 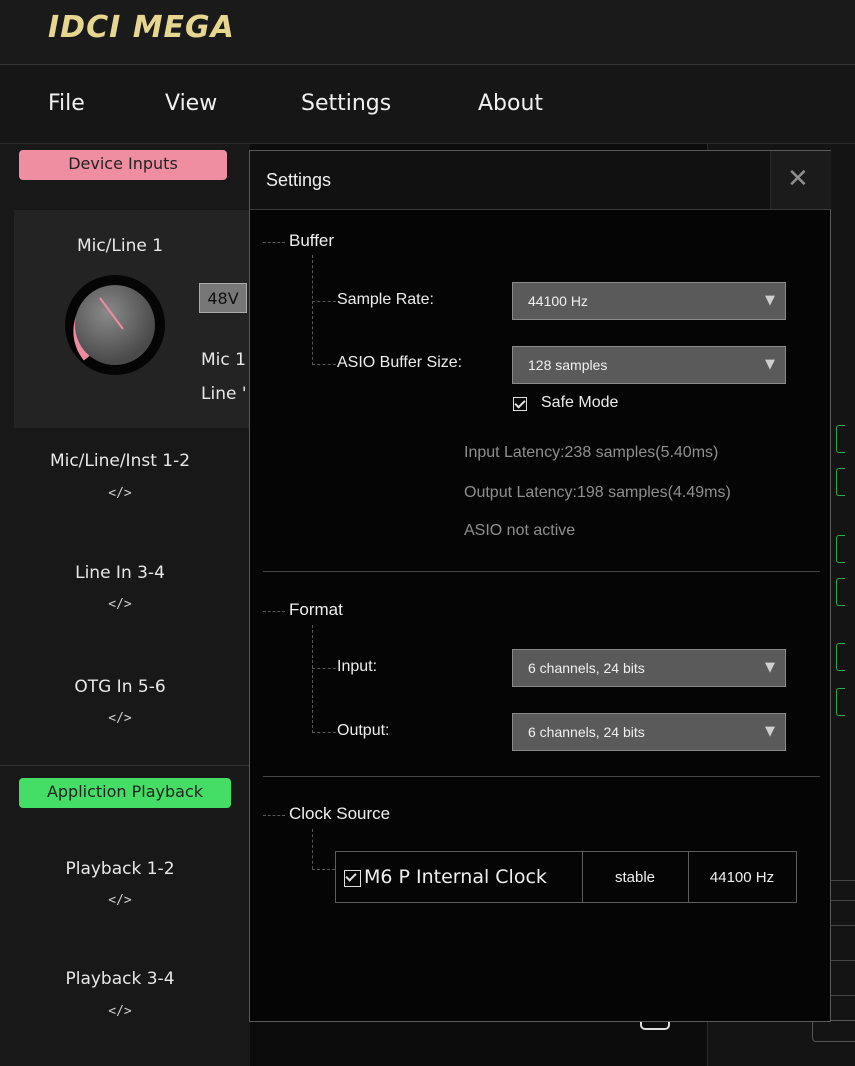 I want to click on channel-name: Line In 3-4, so click(x=120, y=573).